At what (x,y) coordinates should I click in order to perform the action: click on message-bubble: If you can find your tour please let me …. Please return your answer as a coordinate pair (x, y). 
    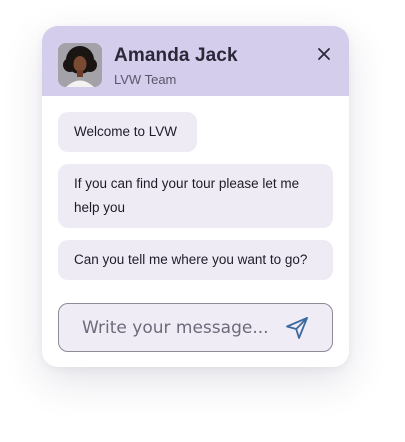
    Looking at the image, I should click on (195, 196).